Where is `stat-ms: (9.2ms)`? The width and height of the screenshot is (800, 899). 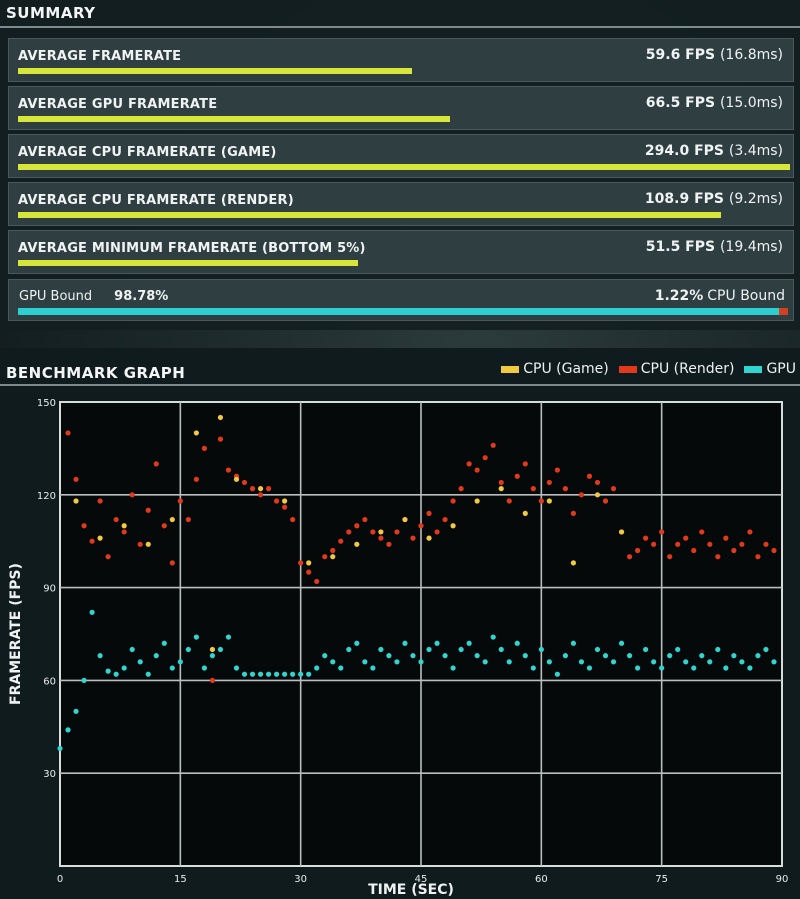
stat-ms: (9.2ms) is located at coordinates (755, 199).